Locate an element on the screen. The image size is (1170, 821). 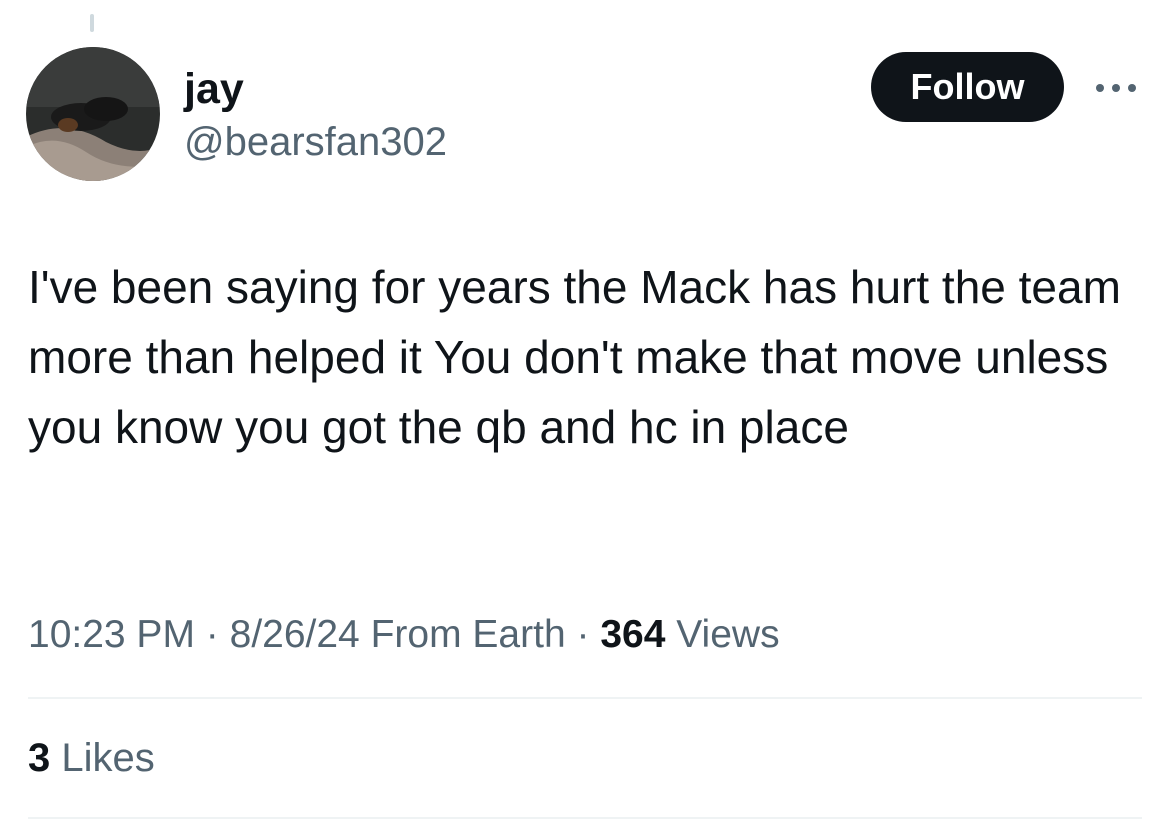
views-count: 364 is located at coordinates (633, 634).